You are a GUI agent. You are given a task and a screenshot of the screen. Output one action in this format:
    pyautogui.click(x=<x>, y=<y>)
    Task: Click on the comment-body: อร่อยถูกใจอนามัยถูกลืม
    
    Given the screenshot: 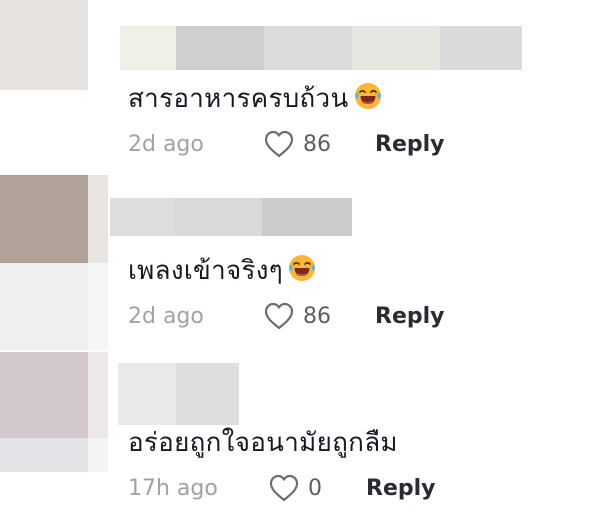 What is the action you would take?
    pyautogui.click(x=263, y=443)
    